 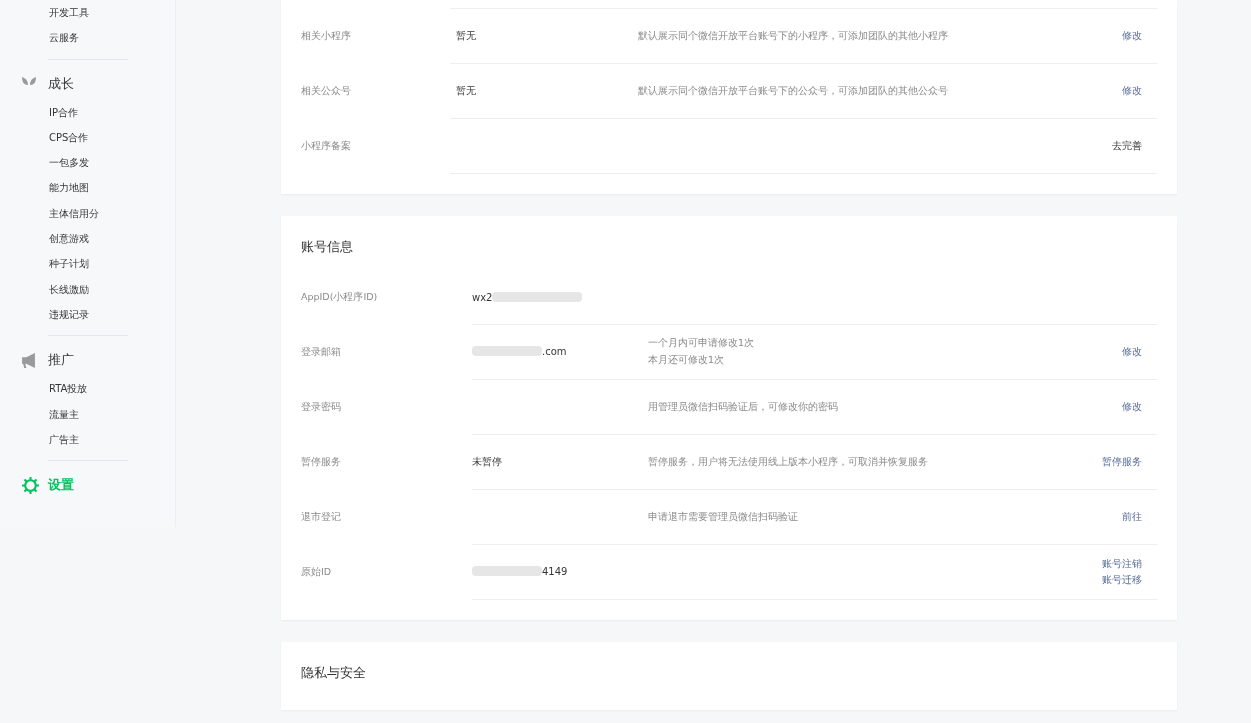 What do you see at coordinates (87, 38) in the screenshot?
I see `sidebar-item: 云服务` at bounding box center [87, 38].